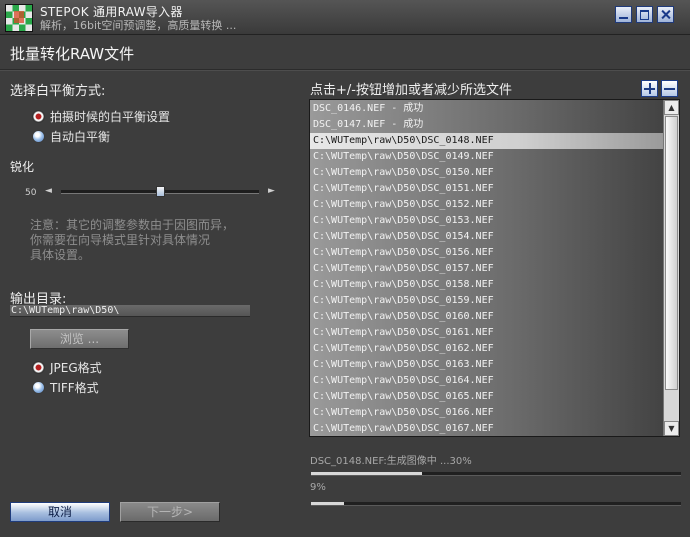 Image resolution: width=690 pixels, height=537 pixels. Describe the element at coordinates (487, 349) in the screenshot. I see `file-list-item: C:\WUTemp\raw\D50\DSC_0162.NEF` at that location.